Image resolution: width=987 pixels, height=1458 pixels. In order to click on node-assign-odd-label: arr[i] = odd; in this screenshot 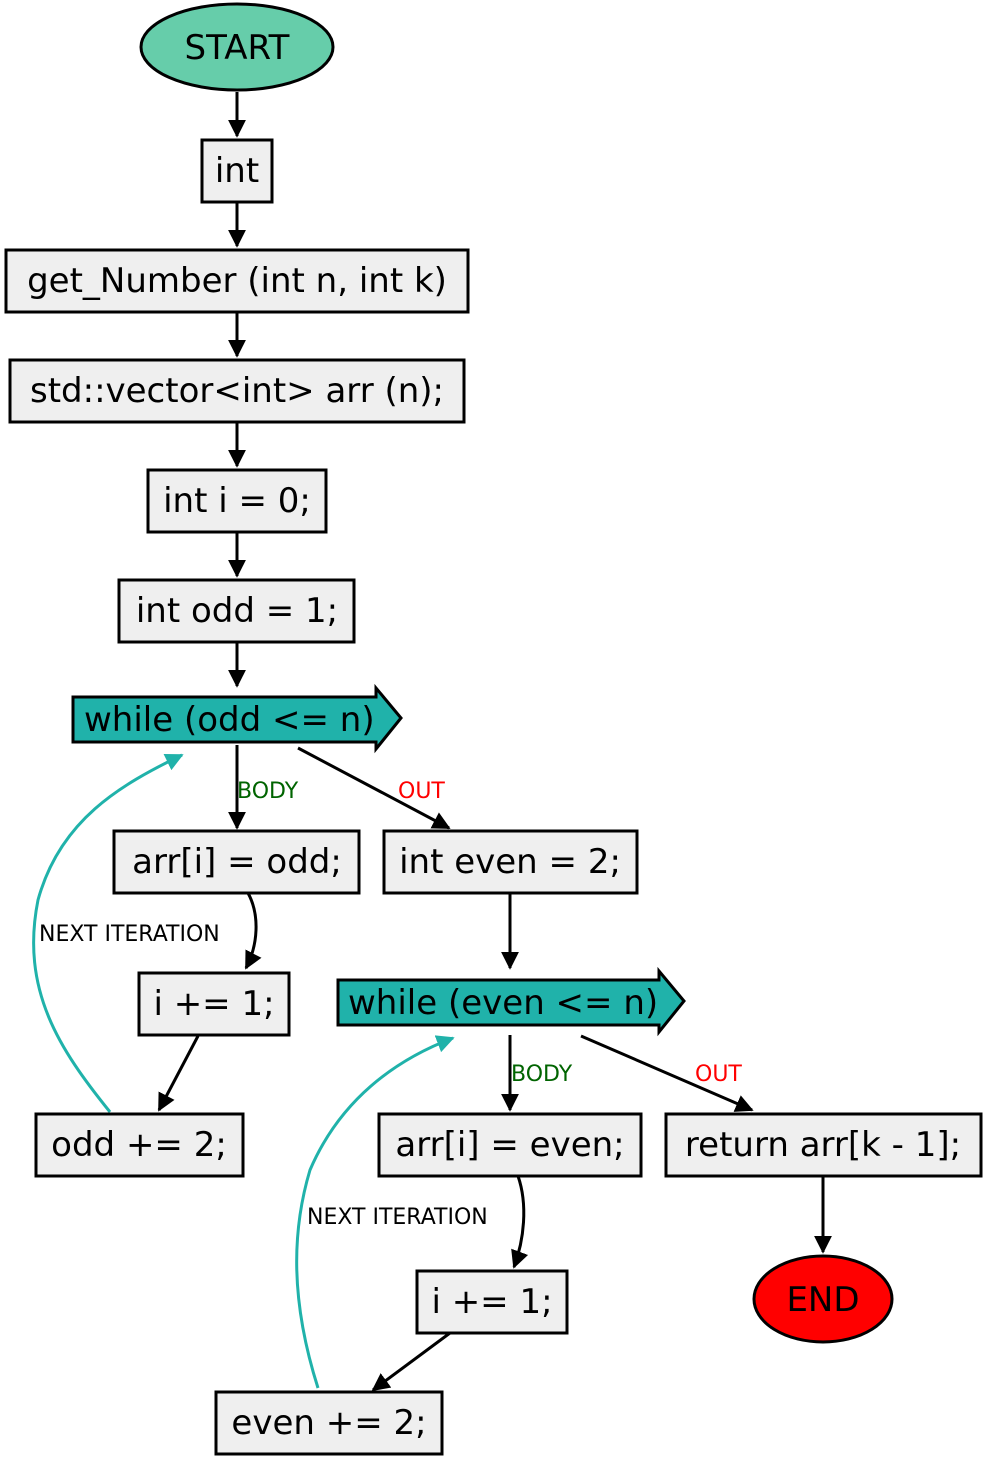, I will do `click(237, 862)`.